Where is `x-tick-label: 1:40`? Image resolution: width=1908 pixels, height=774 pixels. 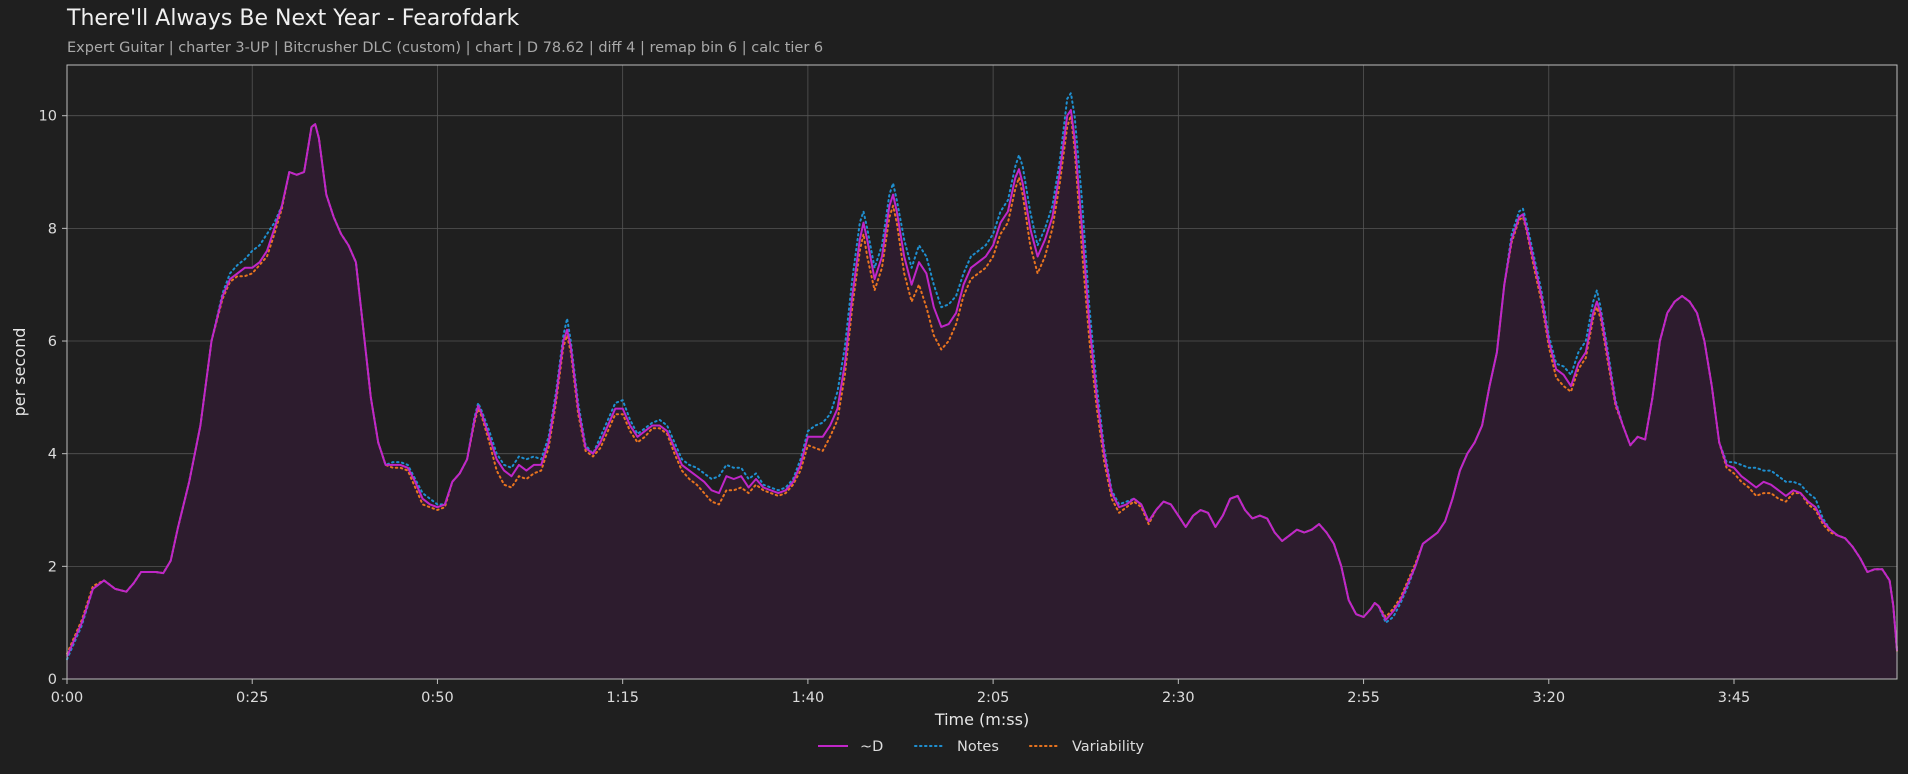 x-tick-label: 1:40 is located at coordinates (808, 698).